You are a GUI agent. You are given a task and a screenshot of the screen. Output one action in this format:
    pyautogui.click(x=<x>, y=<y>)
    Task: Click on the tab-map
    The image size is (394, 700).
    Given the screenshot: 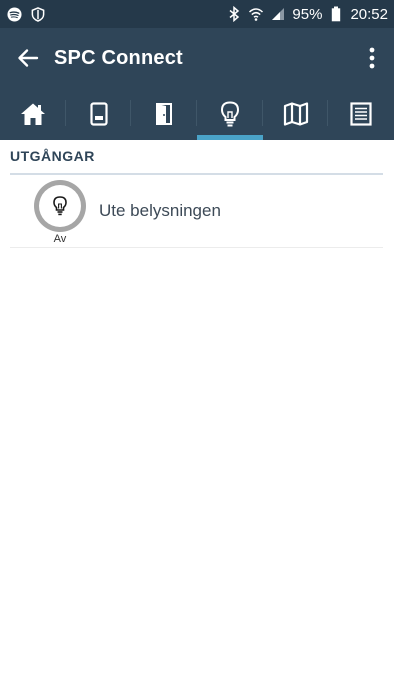 What is the action you would take?
    pyautogui.click(x=296, y=114)
    